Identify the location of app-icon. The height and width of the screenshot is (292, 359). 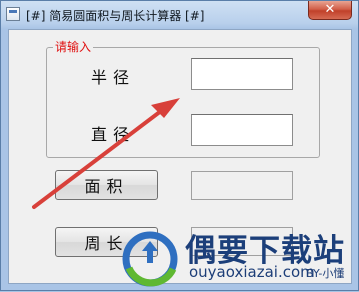
(13, 14).